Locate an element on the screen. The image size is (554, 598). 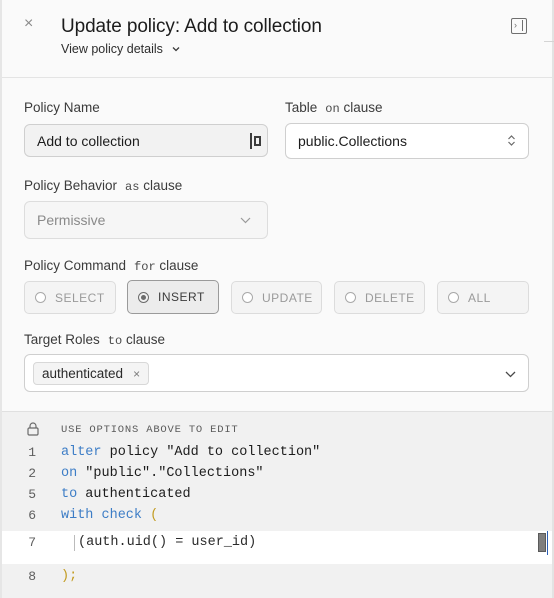
code-text: alter policy "Add to collection" is located at coordinates (190, 452).